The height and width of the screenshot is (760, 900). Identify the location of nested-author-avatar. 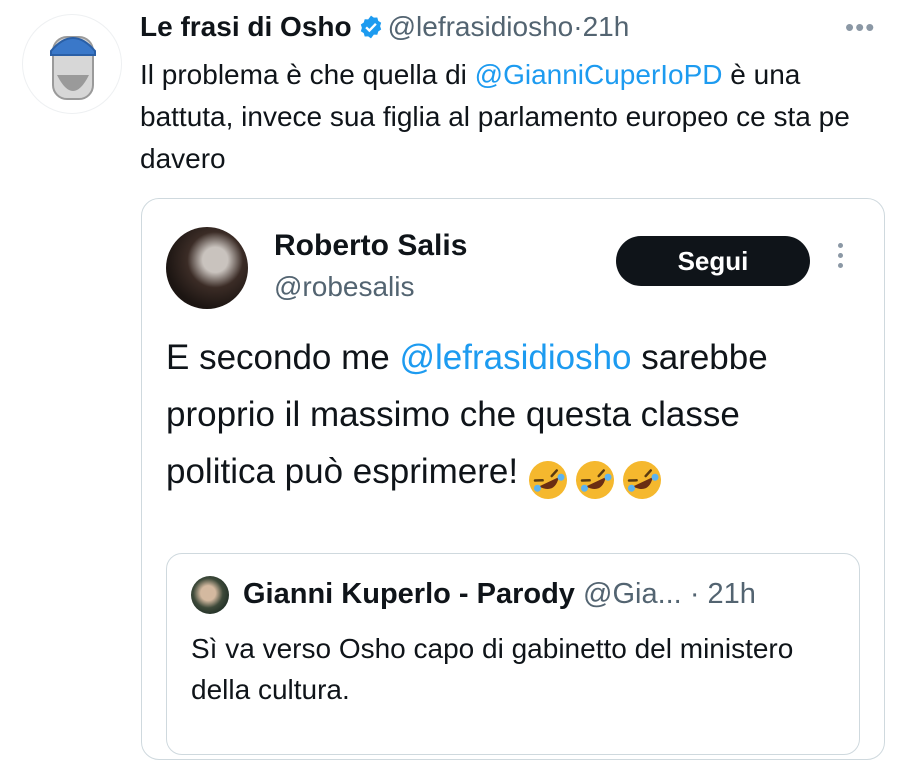
(210, 595).